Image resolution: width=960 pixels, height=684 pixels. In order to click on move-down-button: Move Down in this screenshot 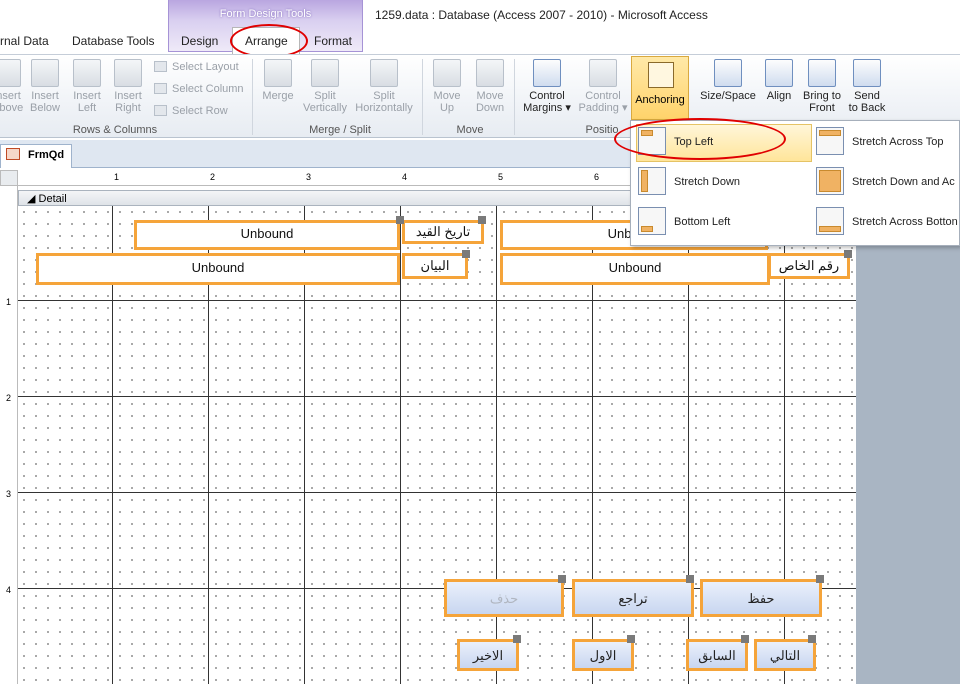, I will do `click(490, 86)`.